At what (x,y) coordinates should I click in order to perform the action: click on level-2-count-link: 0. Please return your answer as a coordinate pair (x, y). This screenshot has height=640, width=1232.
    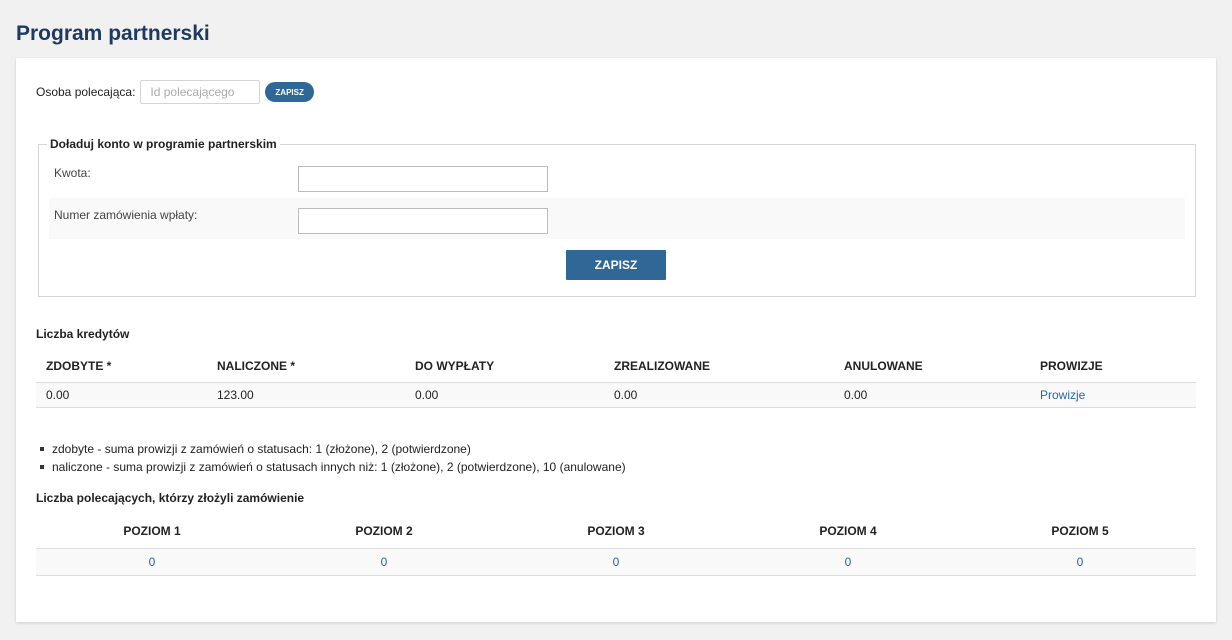
    Looking at the image, I should click on (384, 562).